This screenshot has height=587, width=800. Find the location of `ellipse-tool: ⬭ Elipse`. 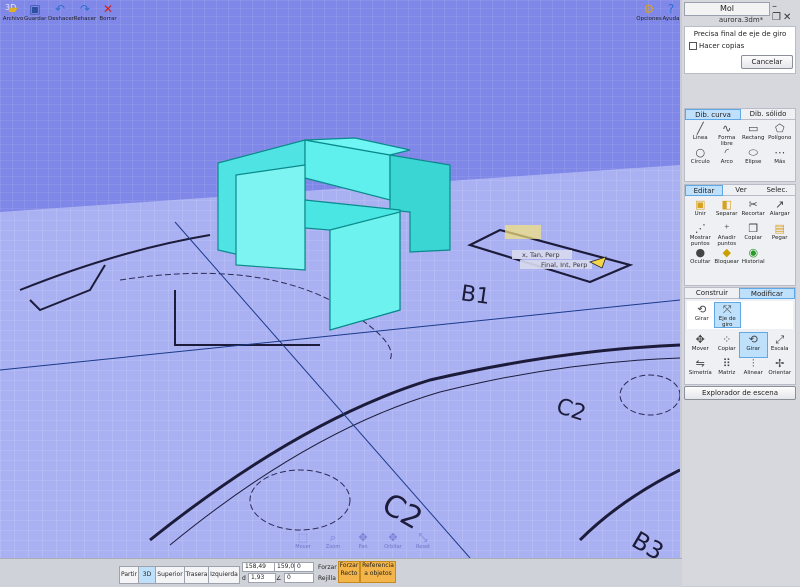

ellipse-tool: ⬭ Elipse is located at coordinates (753, 158).